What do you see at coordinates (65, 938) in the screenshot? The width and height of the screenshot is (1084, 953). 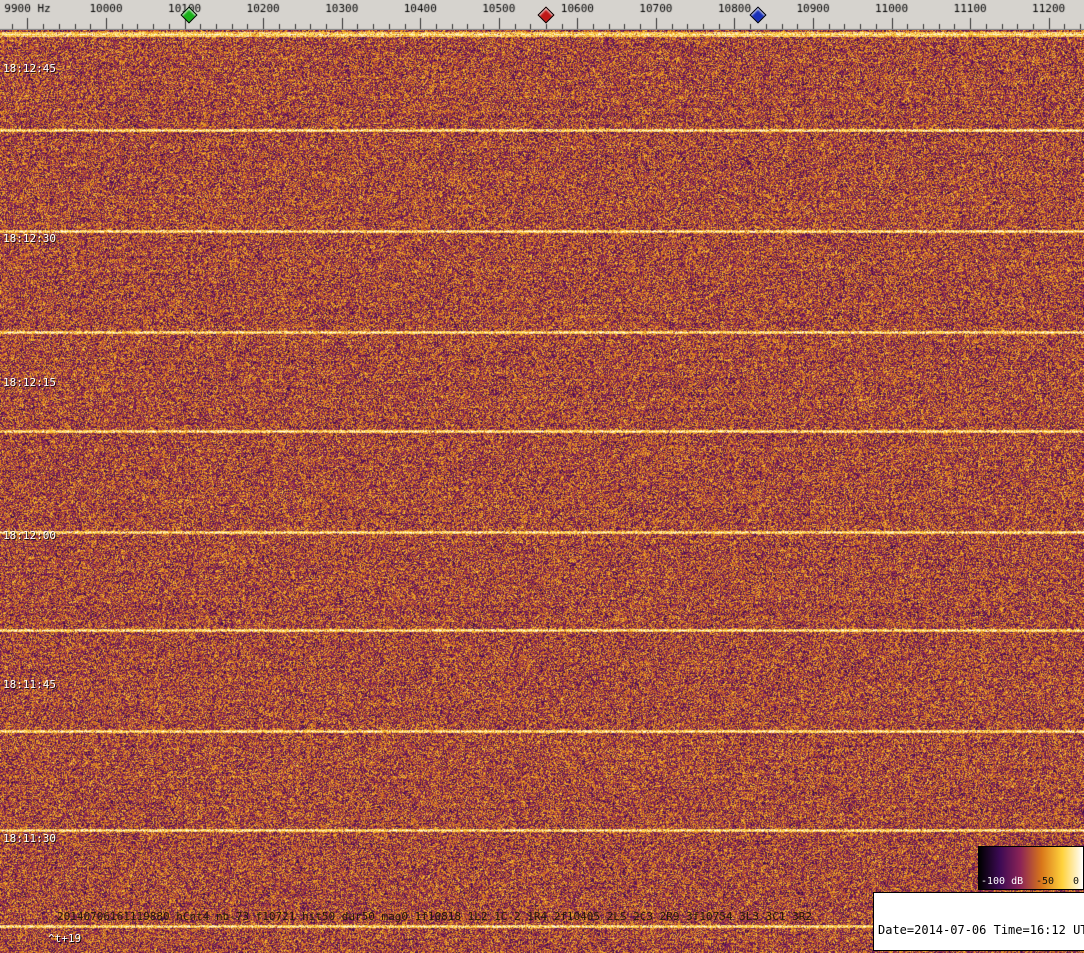 I see `cursor-position-text: ^t+19` at bounding box center [65, 938].